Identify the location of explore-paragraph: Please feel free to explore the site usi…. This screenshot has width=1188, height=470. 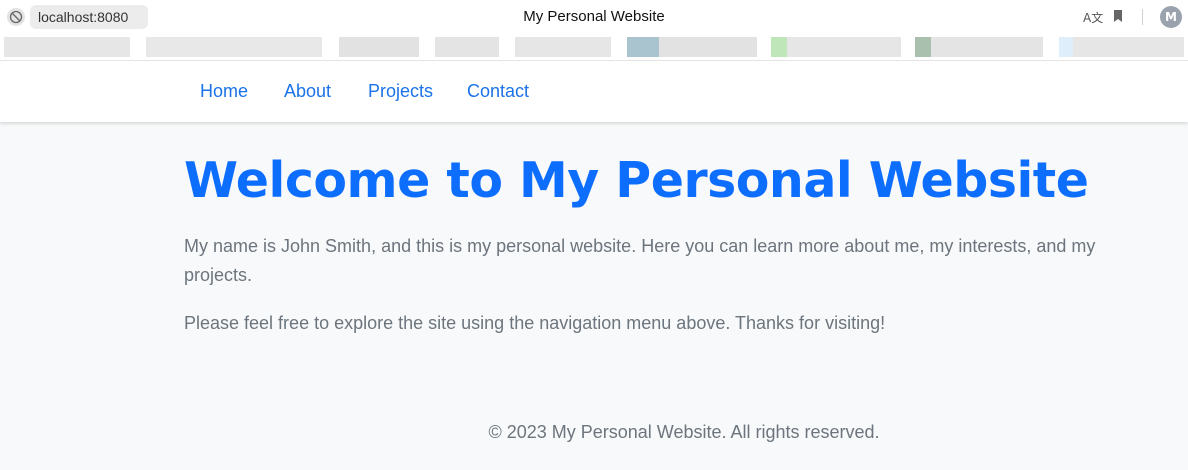
(535, 323).